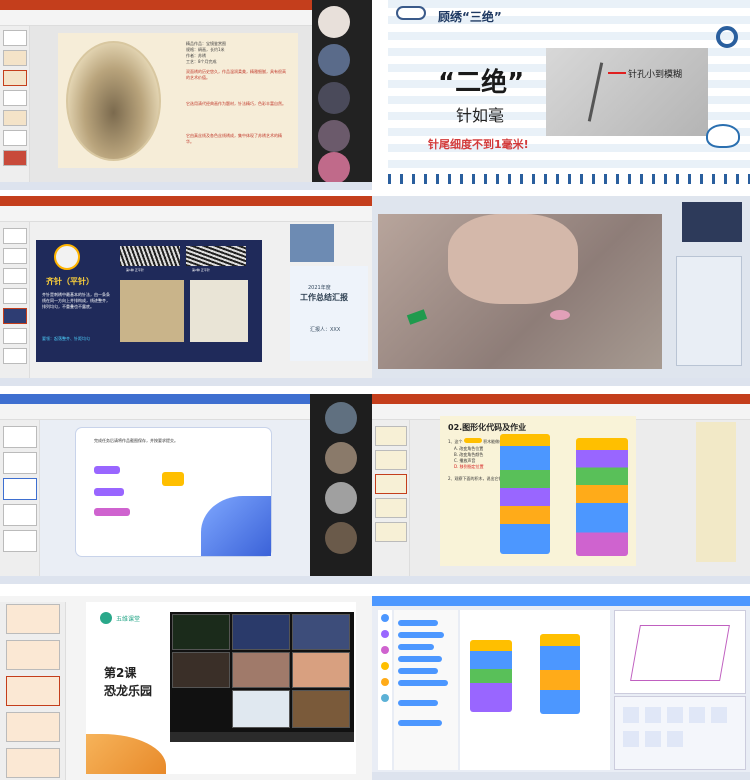 The width and height of the screenshot is (750, 780). I want to click on ribbon, so click(186, 214).